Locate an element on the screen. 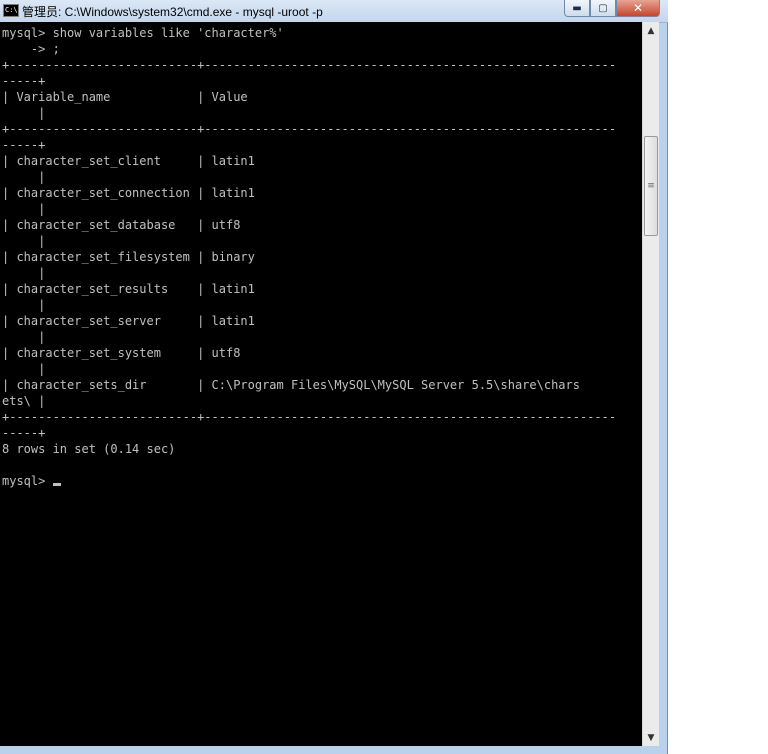  console-line: | character_set_database | utf8 is located at coordinates (121, 225).